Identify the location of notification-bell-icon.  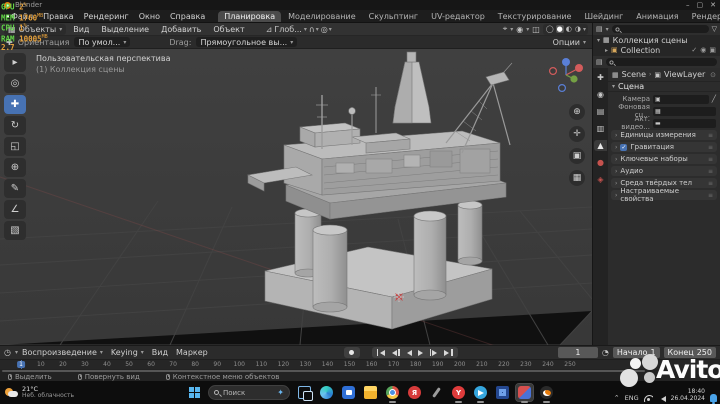
(713, 399).